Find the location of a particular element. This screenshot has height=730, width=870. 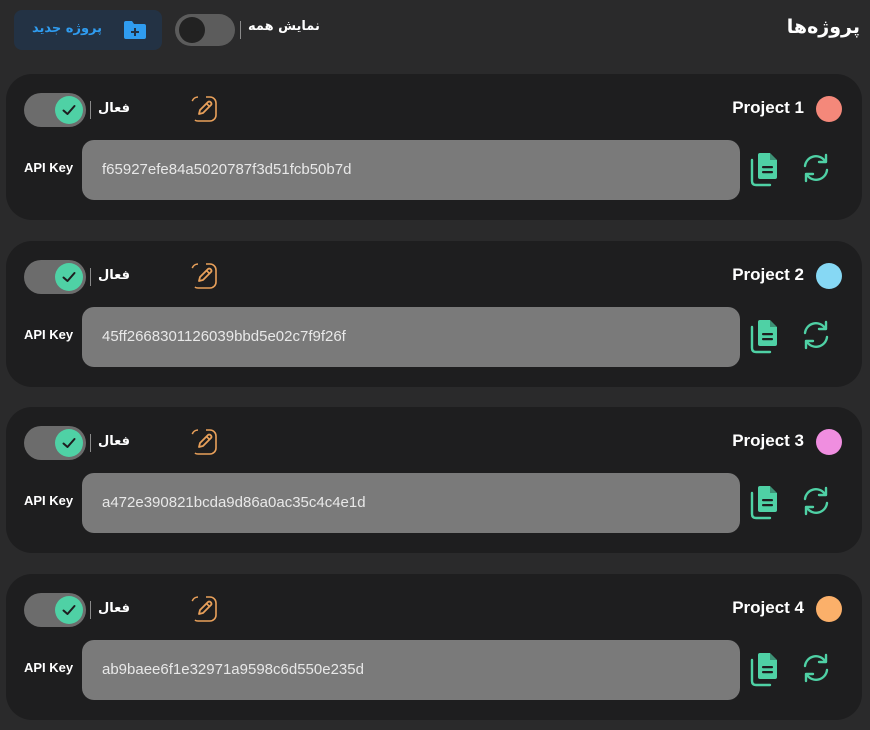

new-project-label: پروژه جدید is located at coordinates (67, 28).